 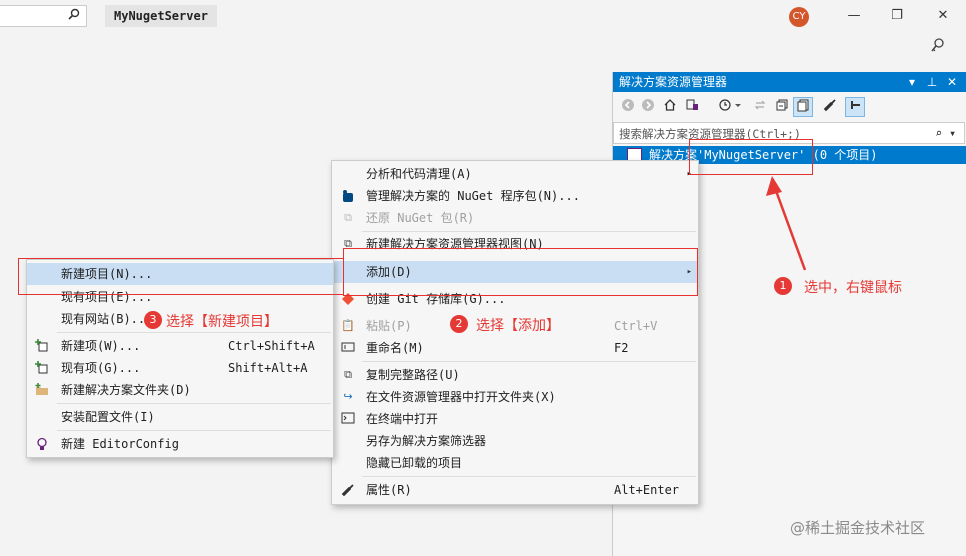 I want to click on menu-item-shortcut: Ctrl+Shift+A, so click(x=271, y=346).